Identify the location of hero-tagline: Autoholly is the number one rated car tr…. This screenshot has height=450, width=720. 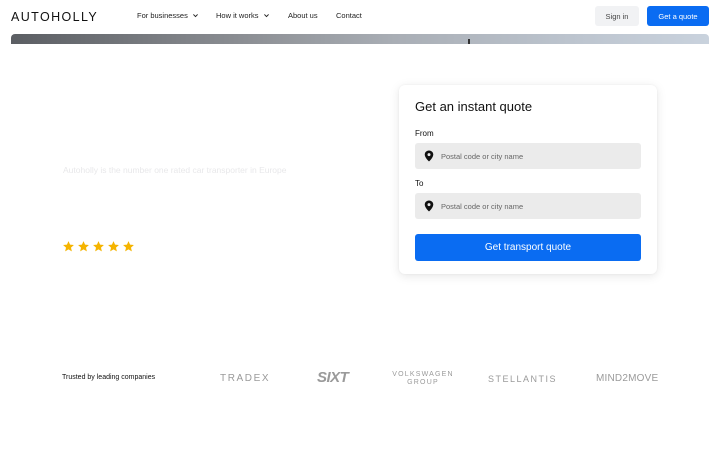
(175, 170).